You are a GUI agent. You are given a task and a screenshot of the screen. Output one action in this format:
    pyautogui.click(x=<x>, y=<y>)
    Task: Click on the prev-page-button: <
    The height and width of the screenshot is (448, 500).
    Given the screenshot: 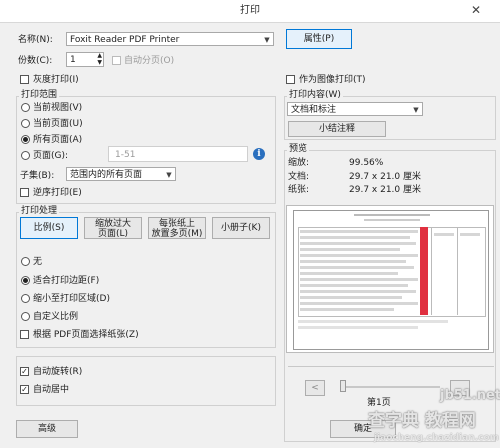 What is the action you would take?
    pyautogui.click(x=315, y=388)
    